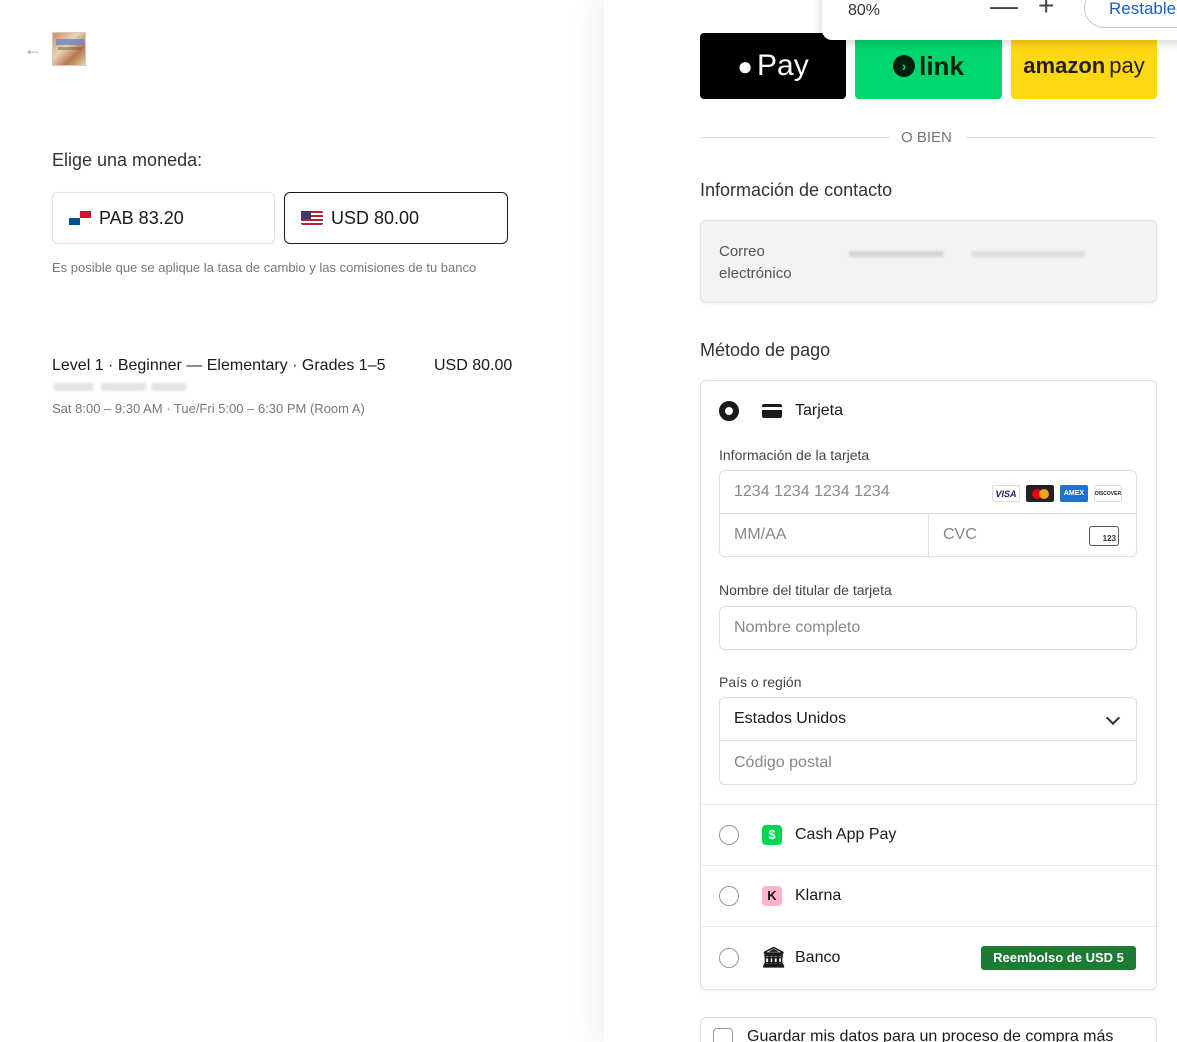 The height and width of the screenshot is (1042, 1177). Describe the element at coordinates (928, 719) in the screenshot. I see `country-select: Estados Unidos` at that location.